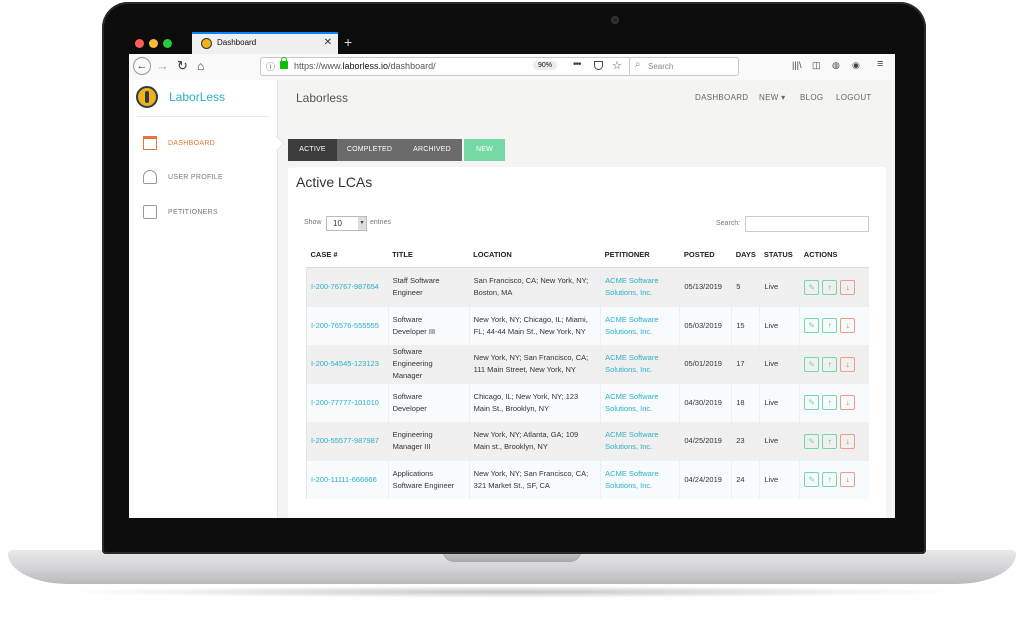 The height and width of the screenshot is (620, 1024). Describe the element at coordinates (531, 358) in the screenshot. I see `cell-line: New York, NY; San Francisco, CA;` at that location.